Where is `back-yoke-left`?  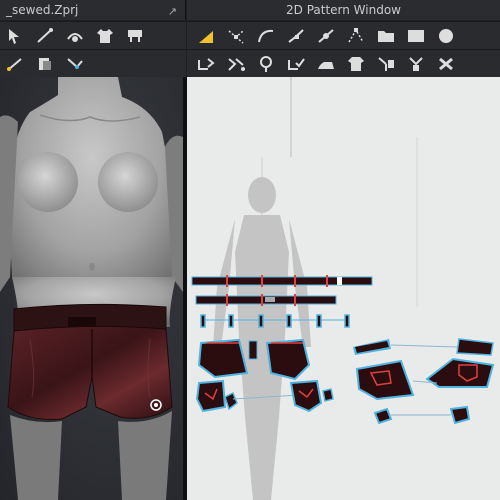
back-yoke-left is located at coordinates (372, 347).